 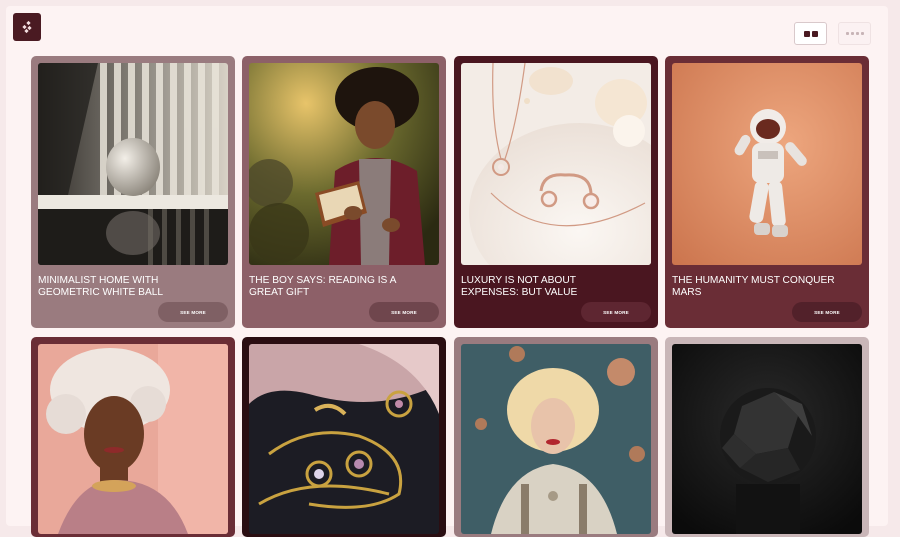 I want to click on grid-two-column-icon, so click(x=810, y=33).